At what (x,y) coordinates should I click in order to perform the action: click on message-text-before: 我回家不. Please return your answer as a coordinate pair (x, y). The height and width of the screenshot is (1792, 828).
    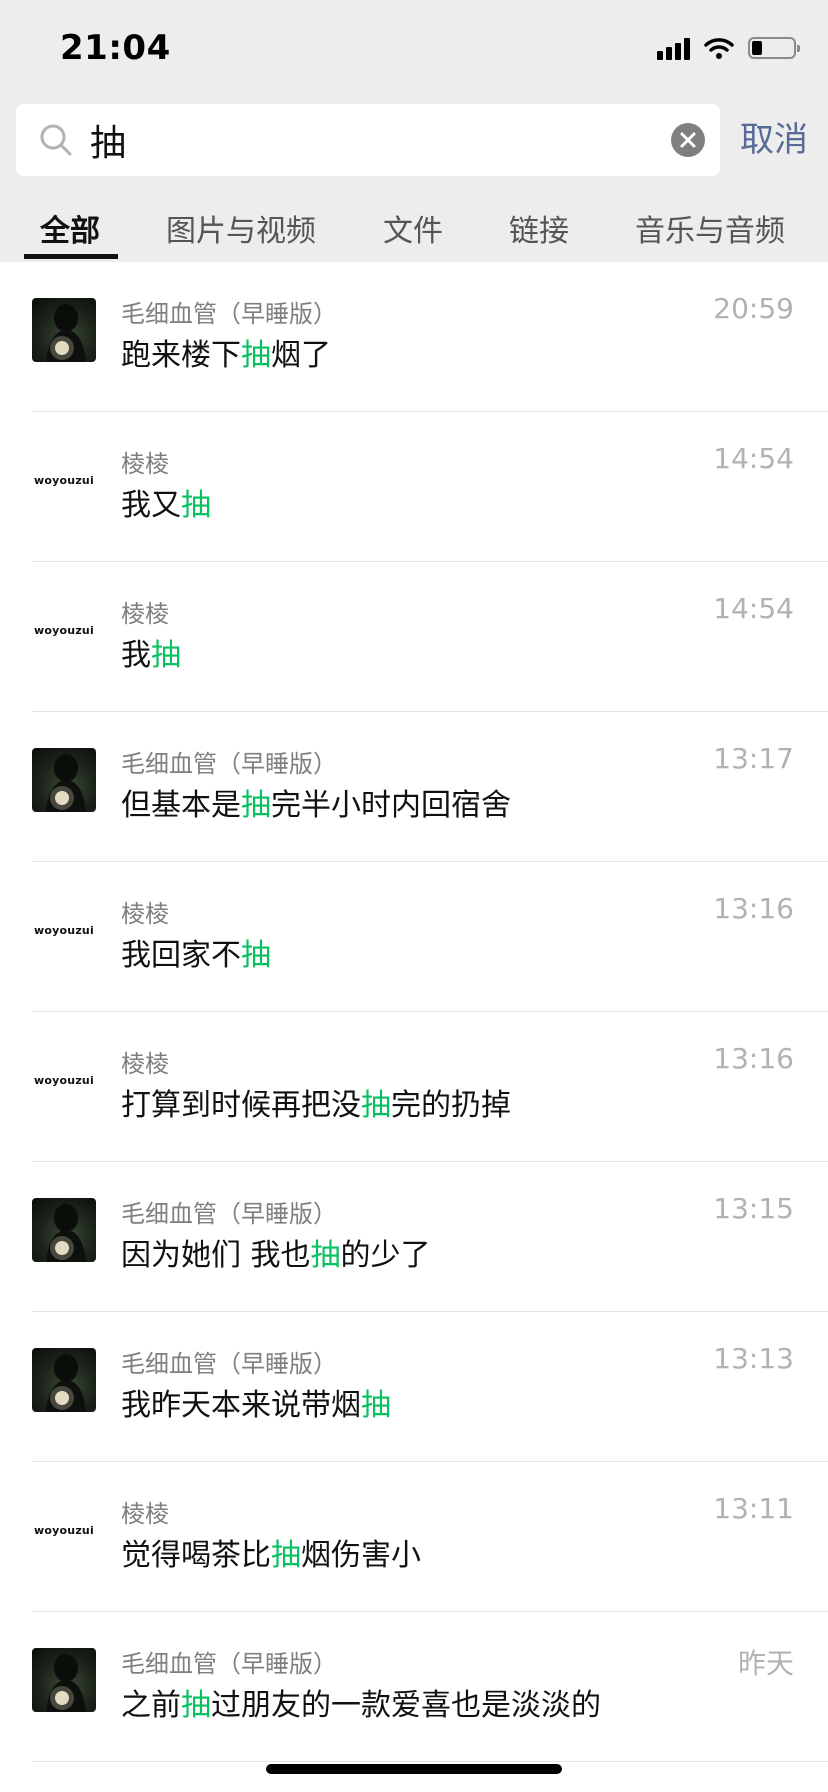
    Looking at the image, I should click on (181, 955).